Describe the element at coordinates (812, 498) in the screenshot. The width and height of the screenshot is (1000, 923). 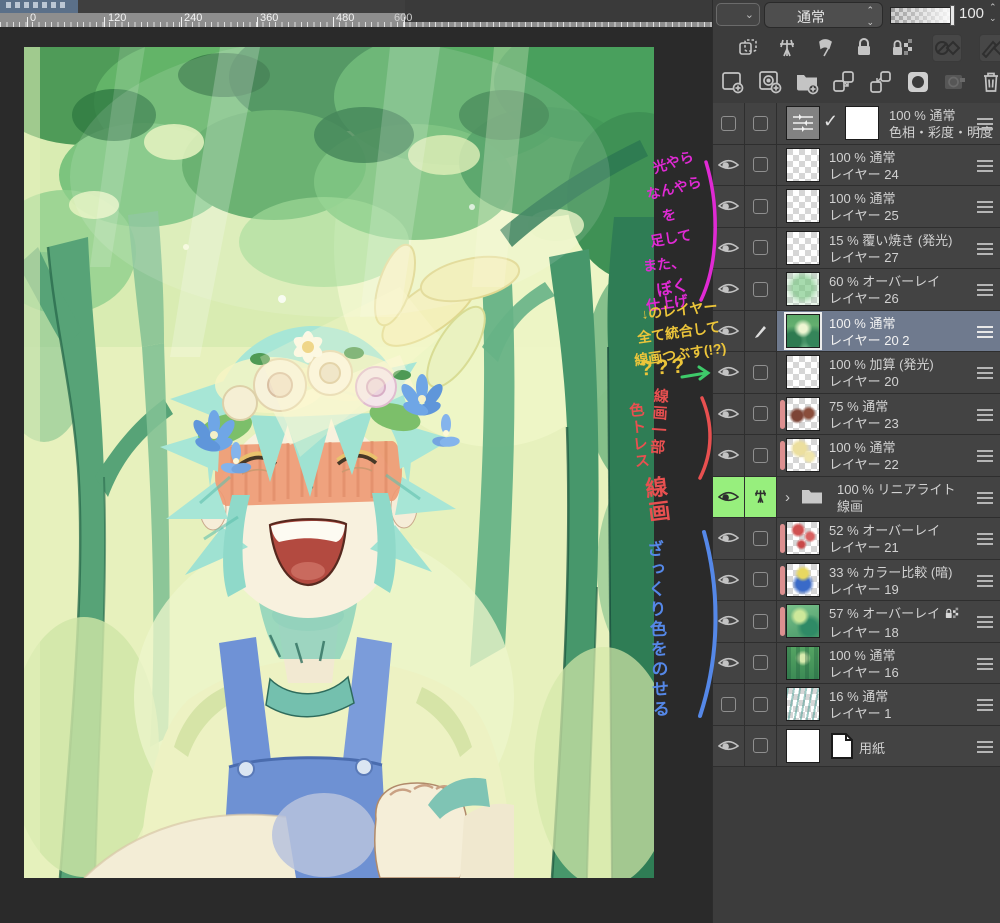
I see `folder-icon` at that location.